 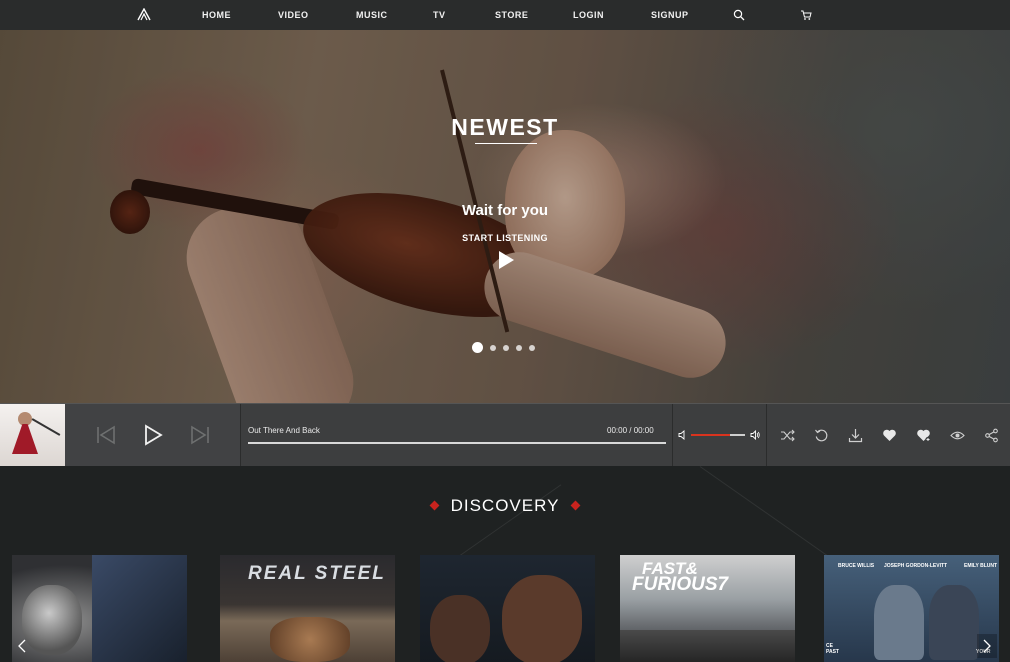 I want to click on heart-add-icon, so click(x=923, y=435).